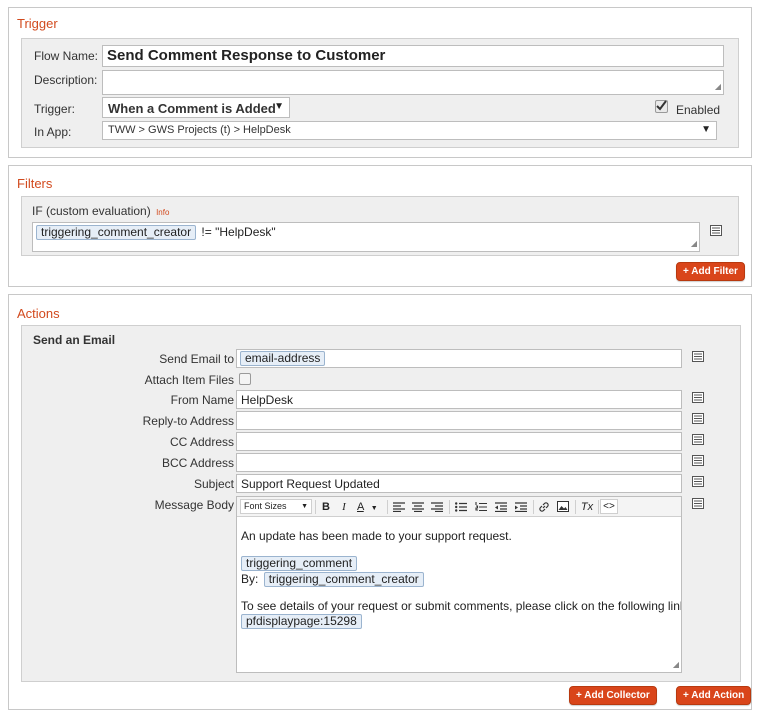 The width and height of the screenshot is (758, 714). Describe the element at coordinates (91, 211) in the screenshot. I see `if-label-text: IF (custom evaluation)` at that location.